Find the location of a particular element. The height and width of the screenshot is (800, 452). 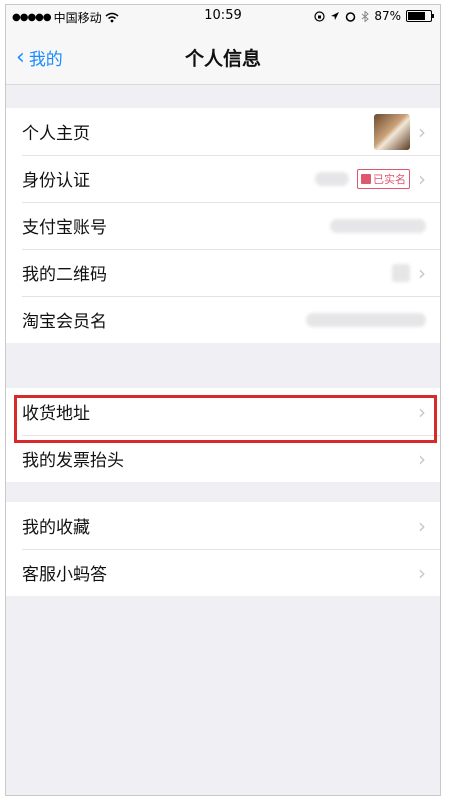

highlight-box is located at coordinates (225, 419).